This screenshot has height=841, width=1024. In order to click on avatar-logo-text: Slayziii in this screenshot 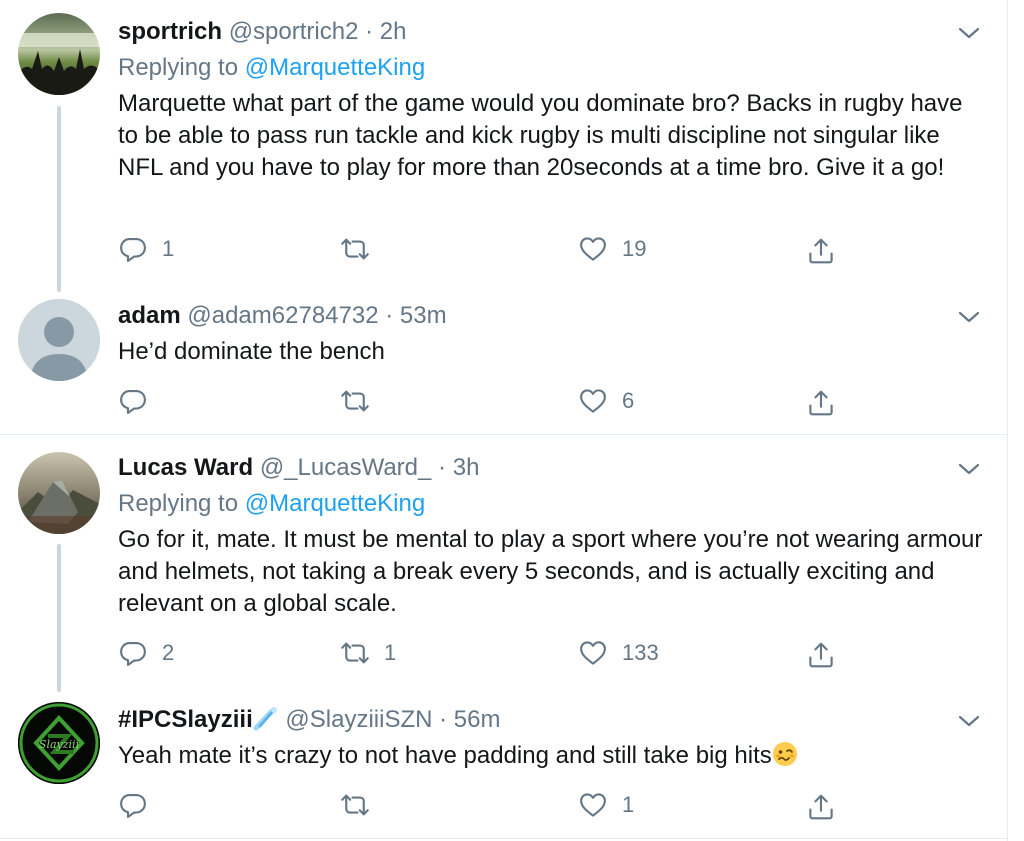, I will do `click(59, 744)`.